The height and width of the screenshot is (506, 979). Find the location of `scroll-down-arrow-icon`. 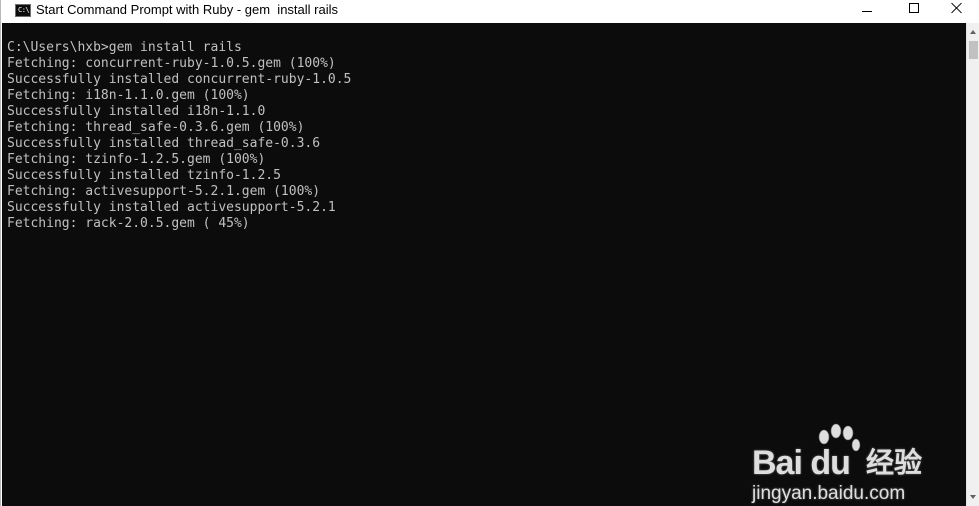

scroll-down-arrow-icon is located at coordinates (973, 497).